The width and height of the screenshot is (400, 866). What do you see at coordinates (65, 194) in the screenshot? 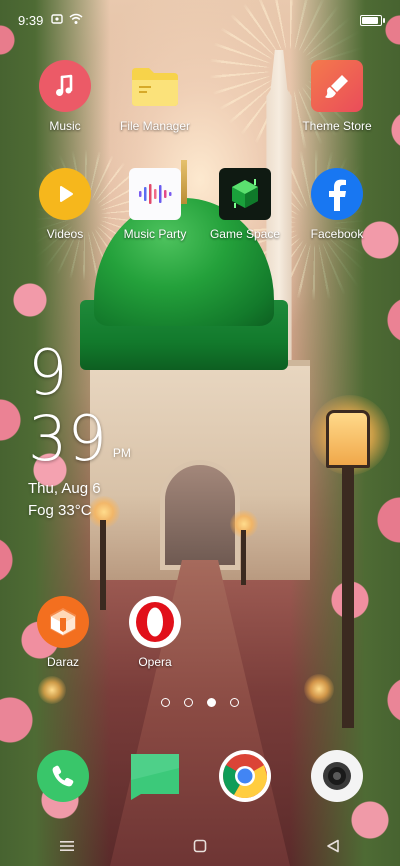
I see `play-icon` at bounding box center [65, 194].